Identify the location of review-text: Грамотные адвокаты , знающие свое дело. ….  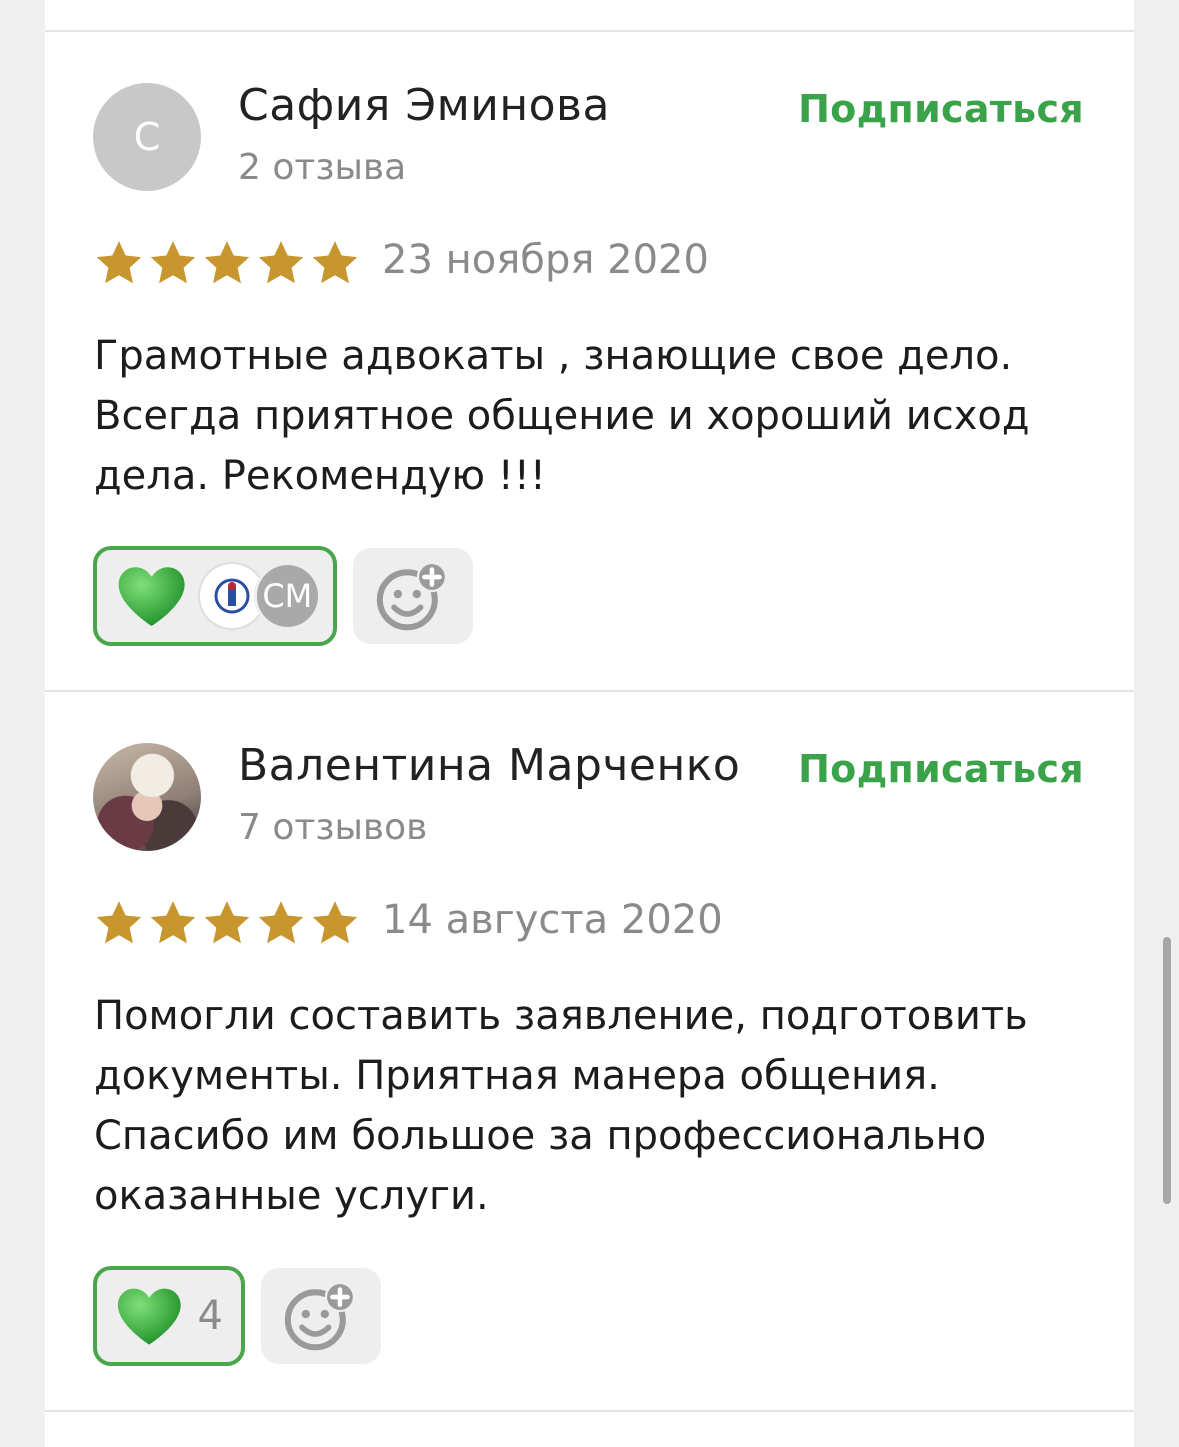
(562, 416).